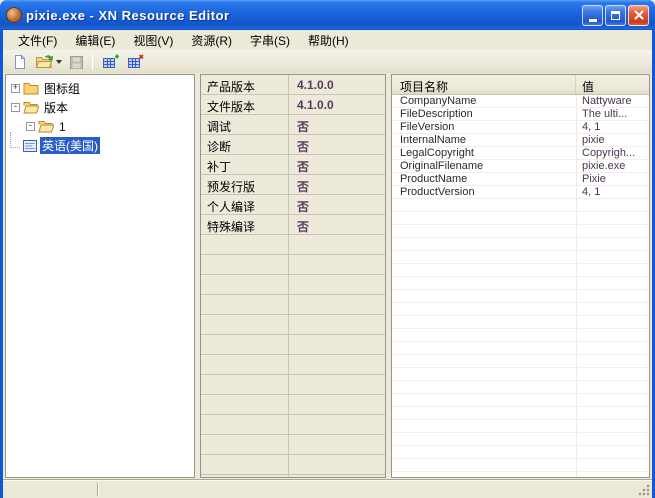 The width and height of the screenshot is (655, 498). Describe the element at coordinates (15, 139) in the screenshot. I see `tree-connector` at that location.